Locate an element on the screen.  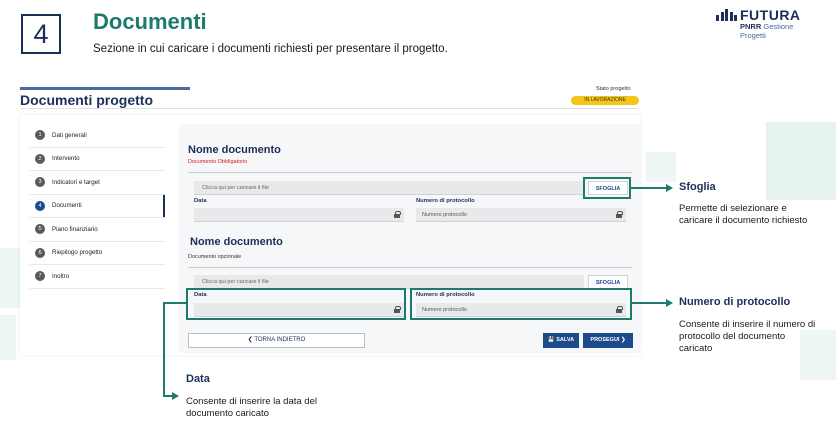
connector-data-vertical is located at coordinates (164, 349).